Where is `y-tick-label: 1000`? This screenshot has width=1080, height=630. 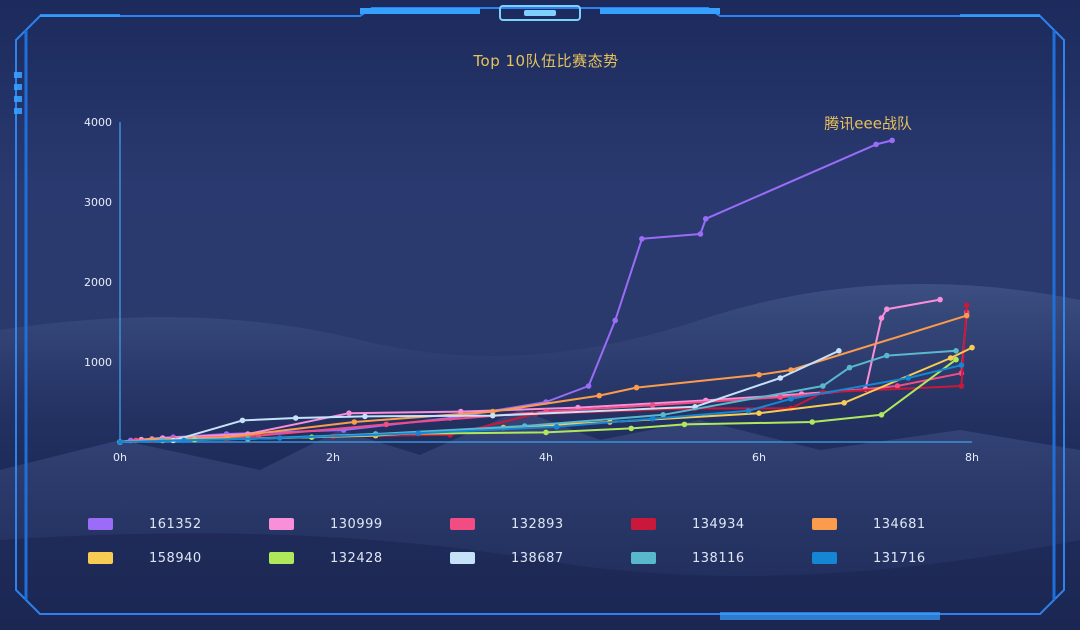 y-tick-label: 1000 is located at coordinates (98, 362).